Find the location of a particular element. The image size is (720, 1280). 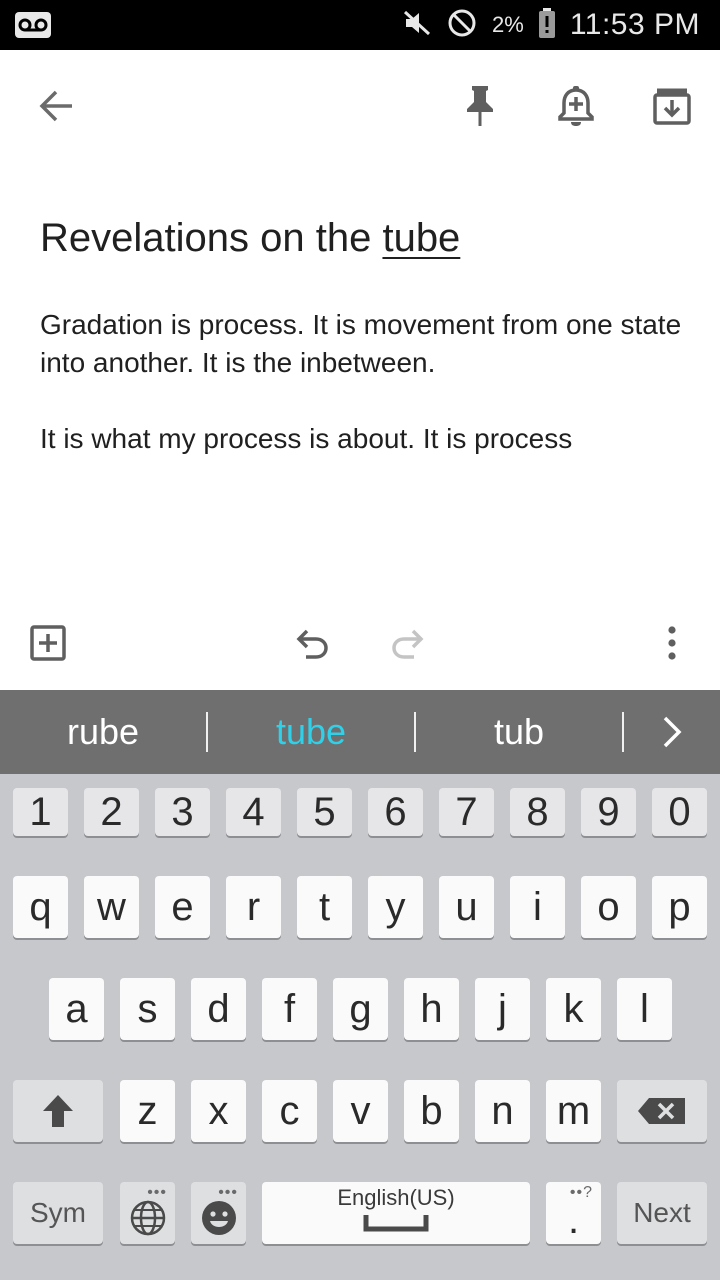

backspace-icon is located at coordinates (661, 1111).